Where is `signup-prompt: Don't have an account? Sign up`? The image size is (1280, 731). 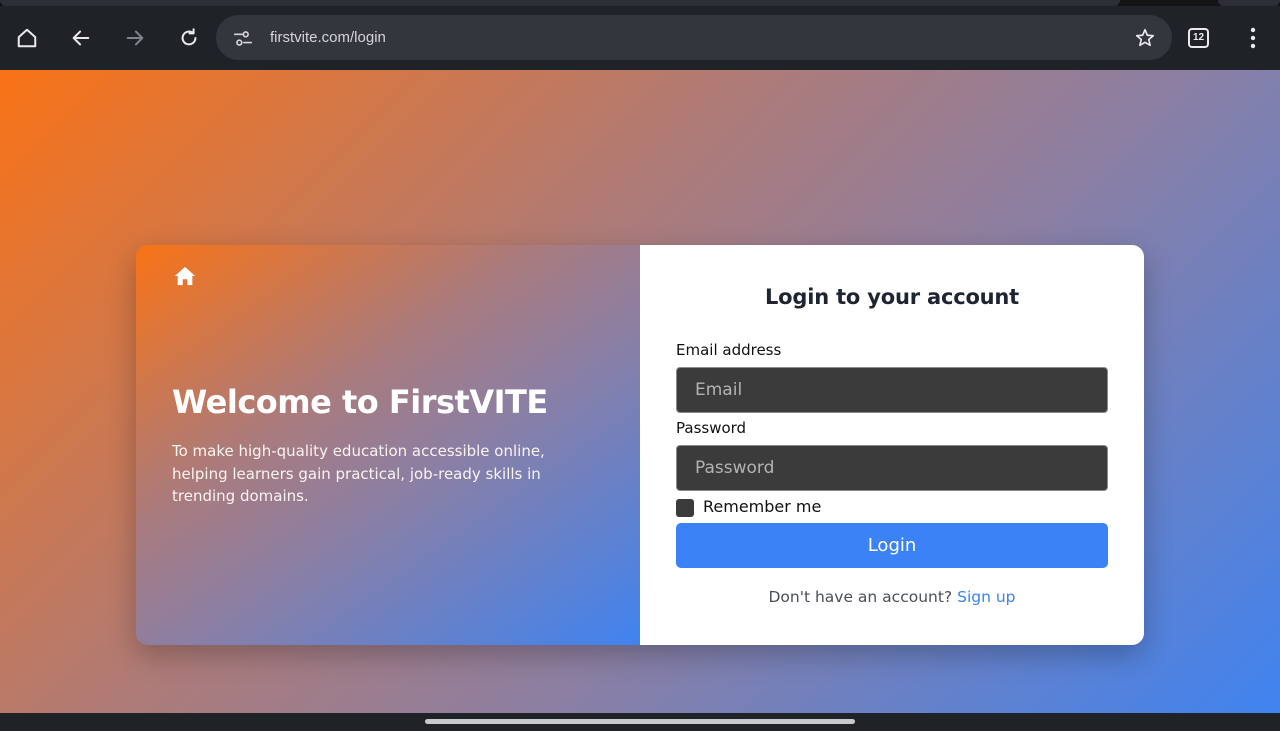
signup-prompt: Don't have an account? Sign up is located at coordinates (892, 597).